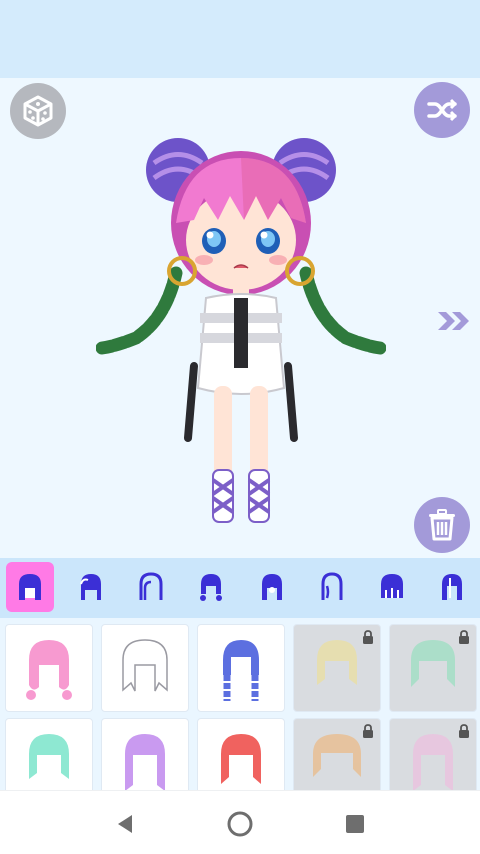  I want to click on category-tab-bar, so click(240, 588).